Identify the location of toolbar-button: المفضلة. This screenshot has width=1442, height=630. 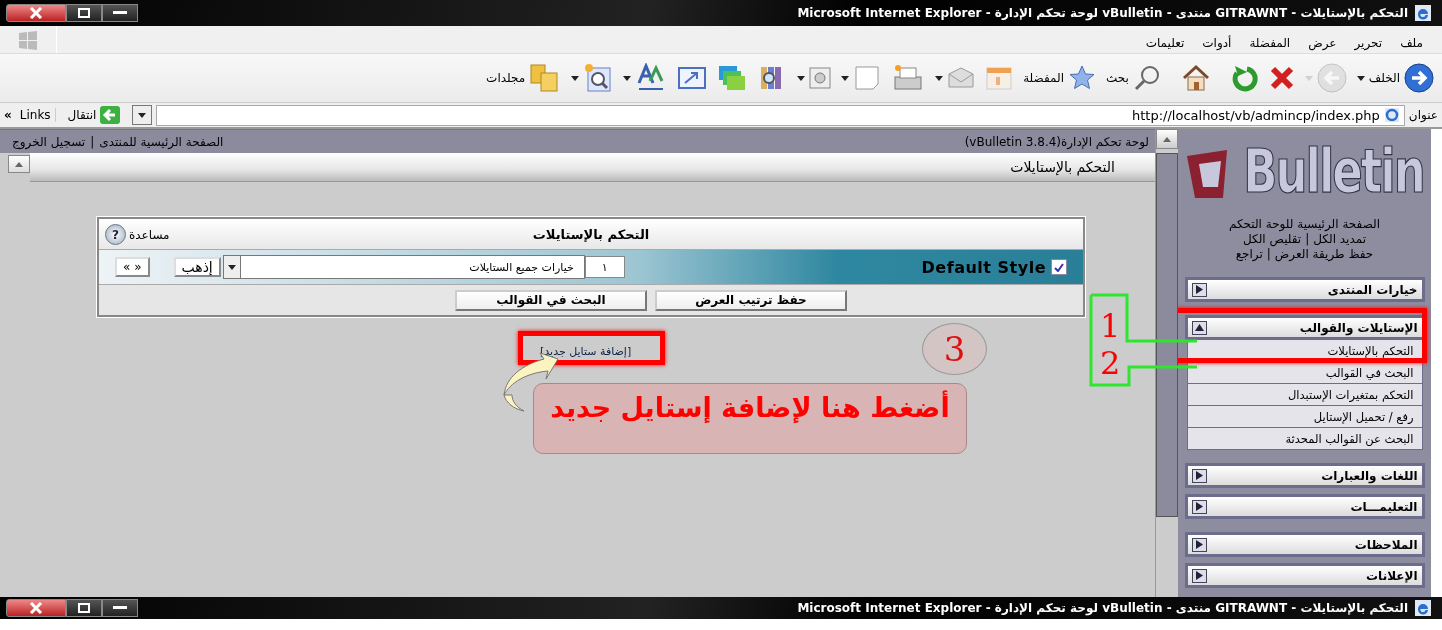
(1059, 78).